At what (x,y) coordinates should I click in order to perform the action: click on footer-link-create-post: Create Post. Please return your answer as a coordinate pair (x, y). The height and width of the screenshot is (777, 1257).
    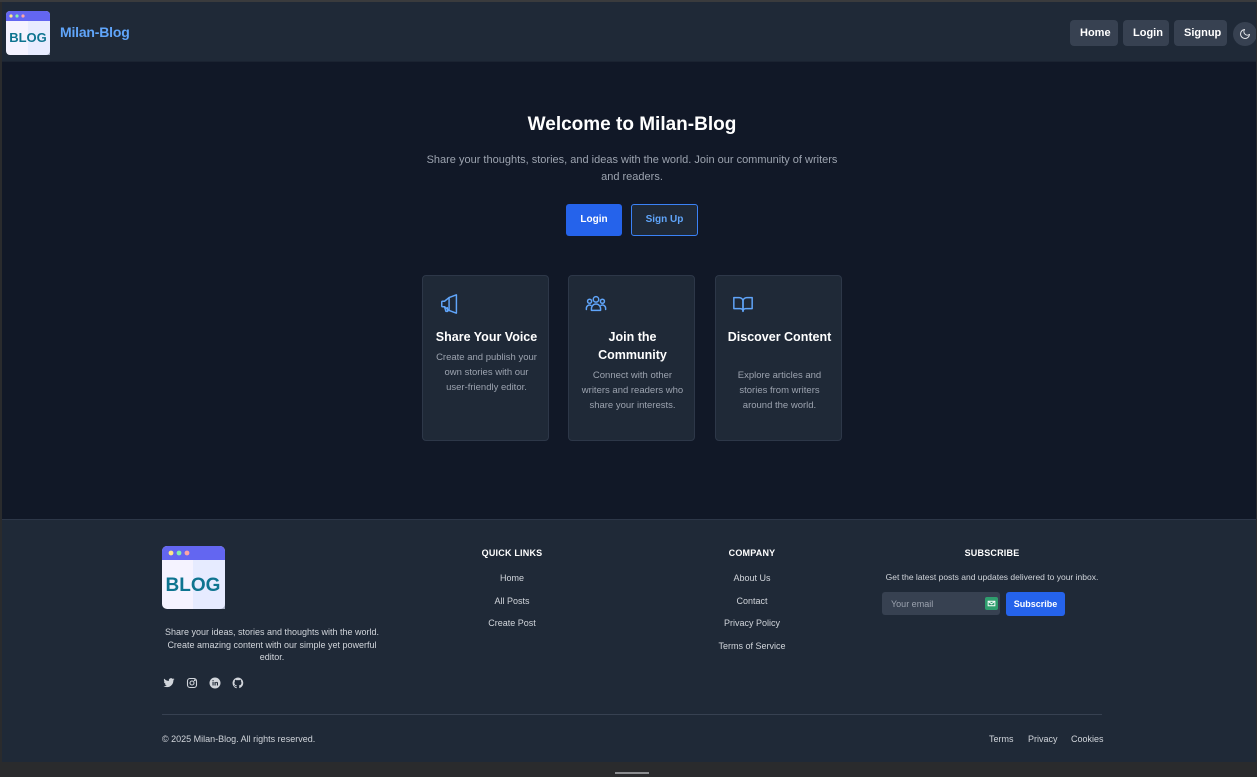
    Looking at the image, I should click on (512, 623).